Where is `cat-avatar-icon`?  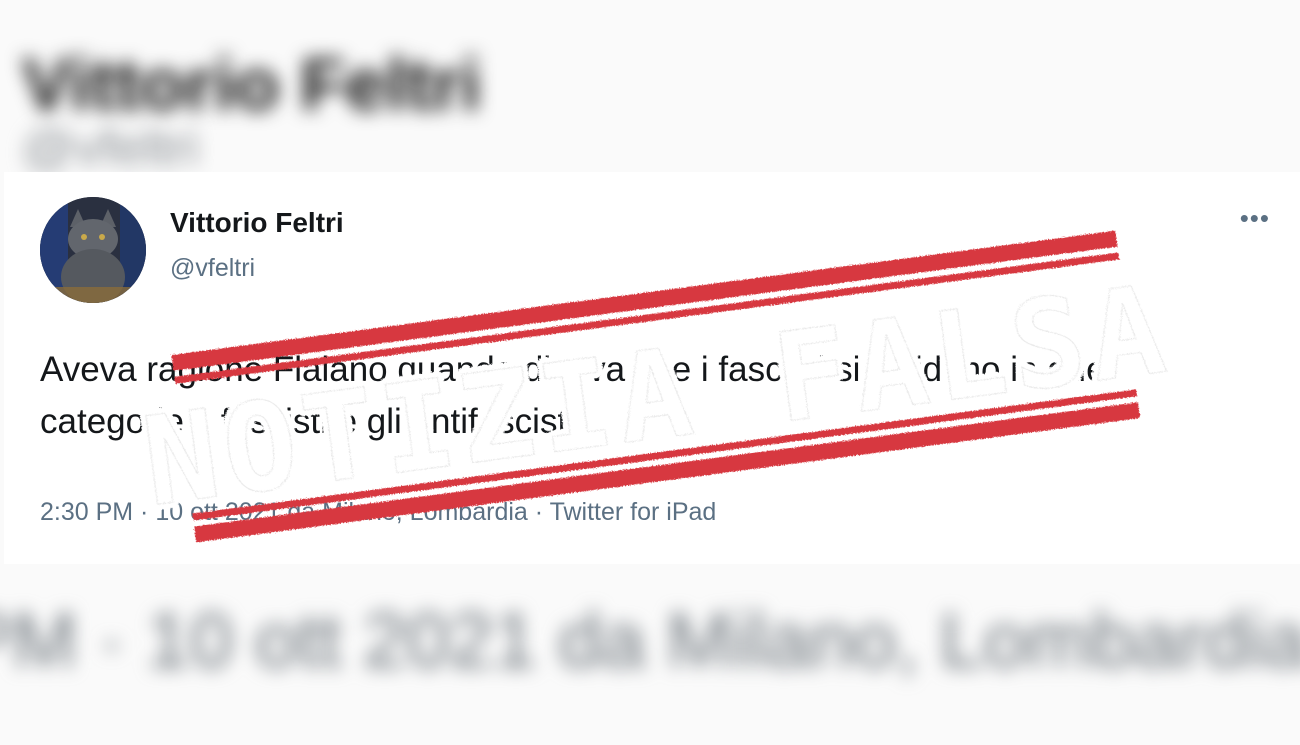
cat-avatar-icon is located at coordinates (93, 250).